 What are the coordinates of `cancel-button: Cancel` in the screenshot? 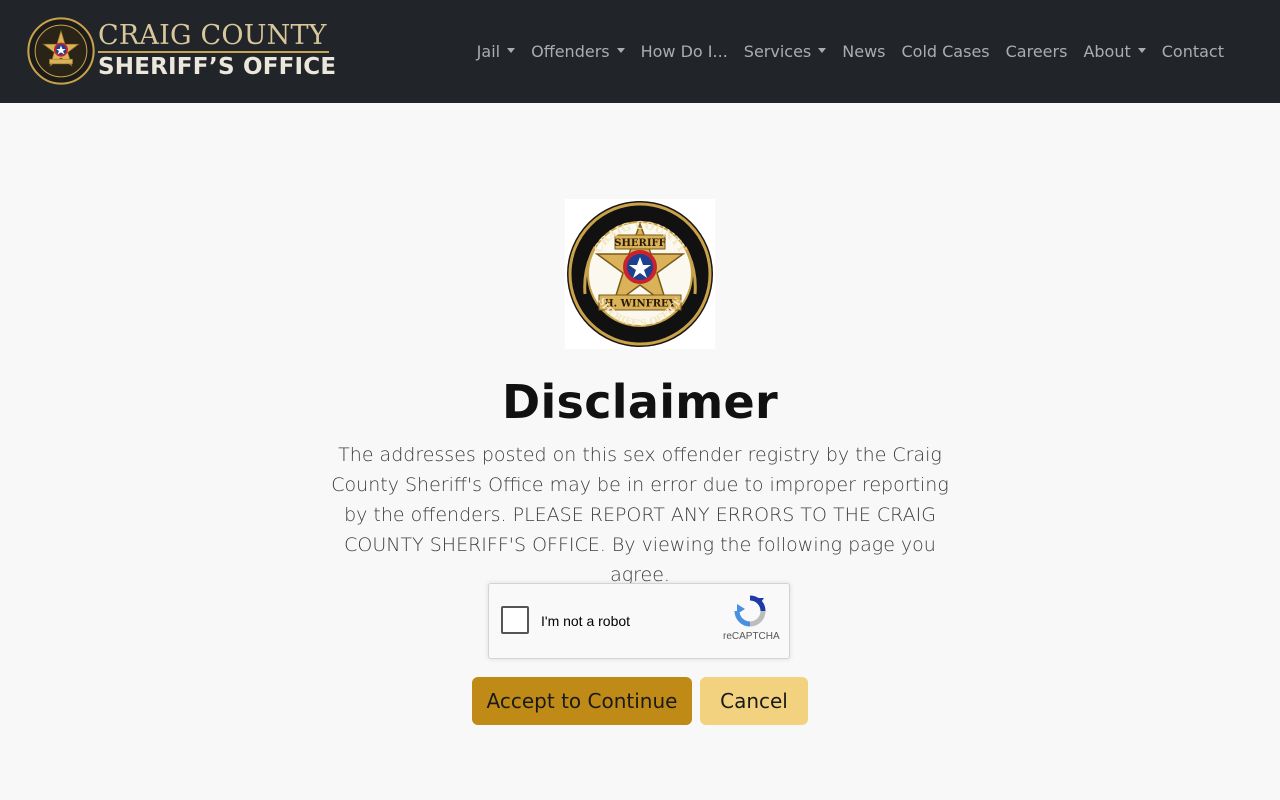 It's located at (754, 701).